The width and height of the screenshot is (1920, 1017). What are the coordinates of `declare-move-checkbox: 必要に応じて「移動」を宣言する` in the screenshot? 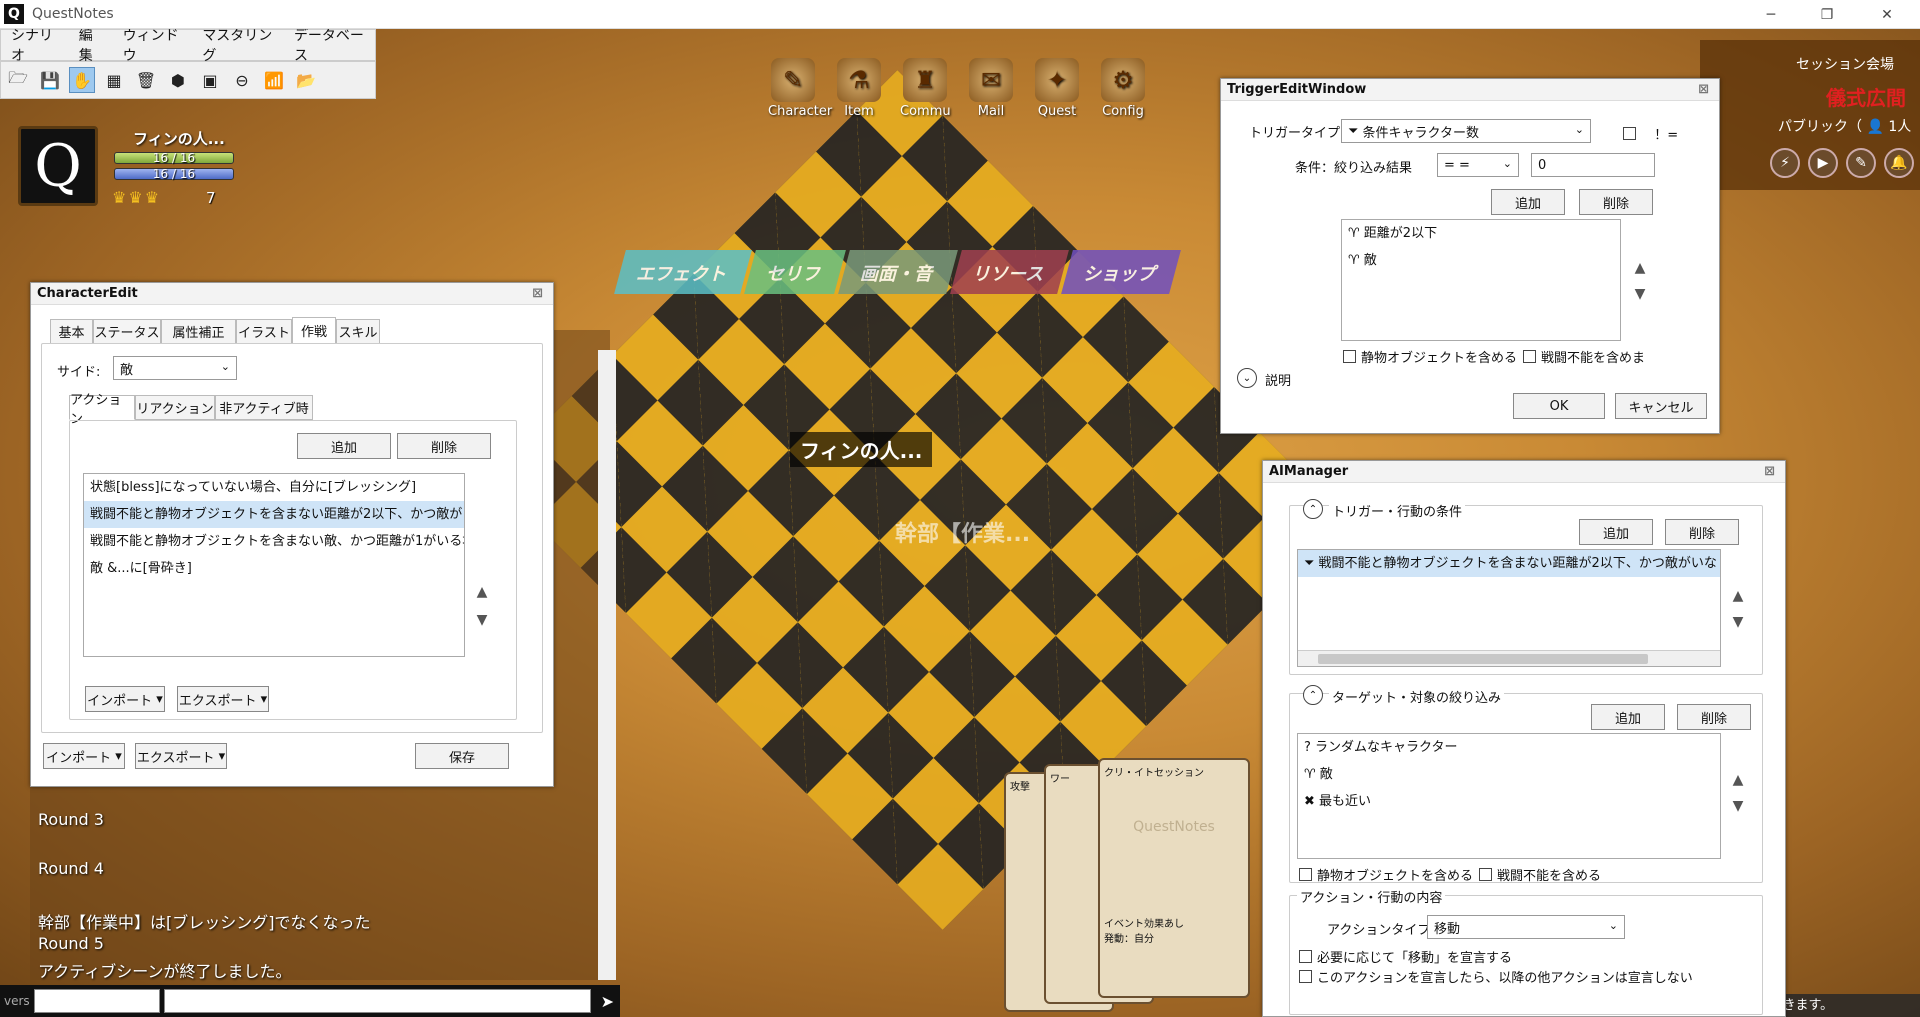 It's located at (1405, 956).